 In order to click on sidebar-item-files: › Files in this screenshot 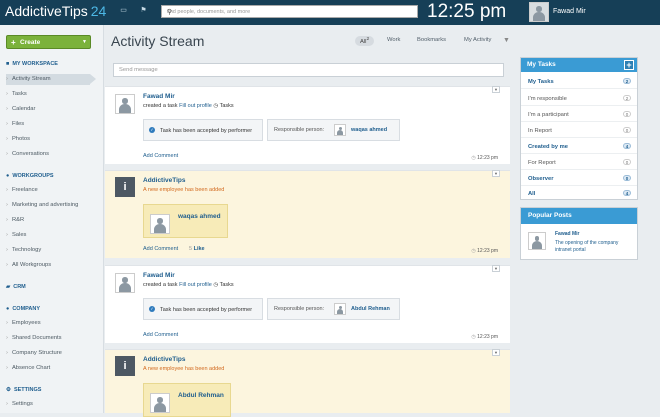, I will do `click(50, 124)`.